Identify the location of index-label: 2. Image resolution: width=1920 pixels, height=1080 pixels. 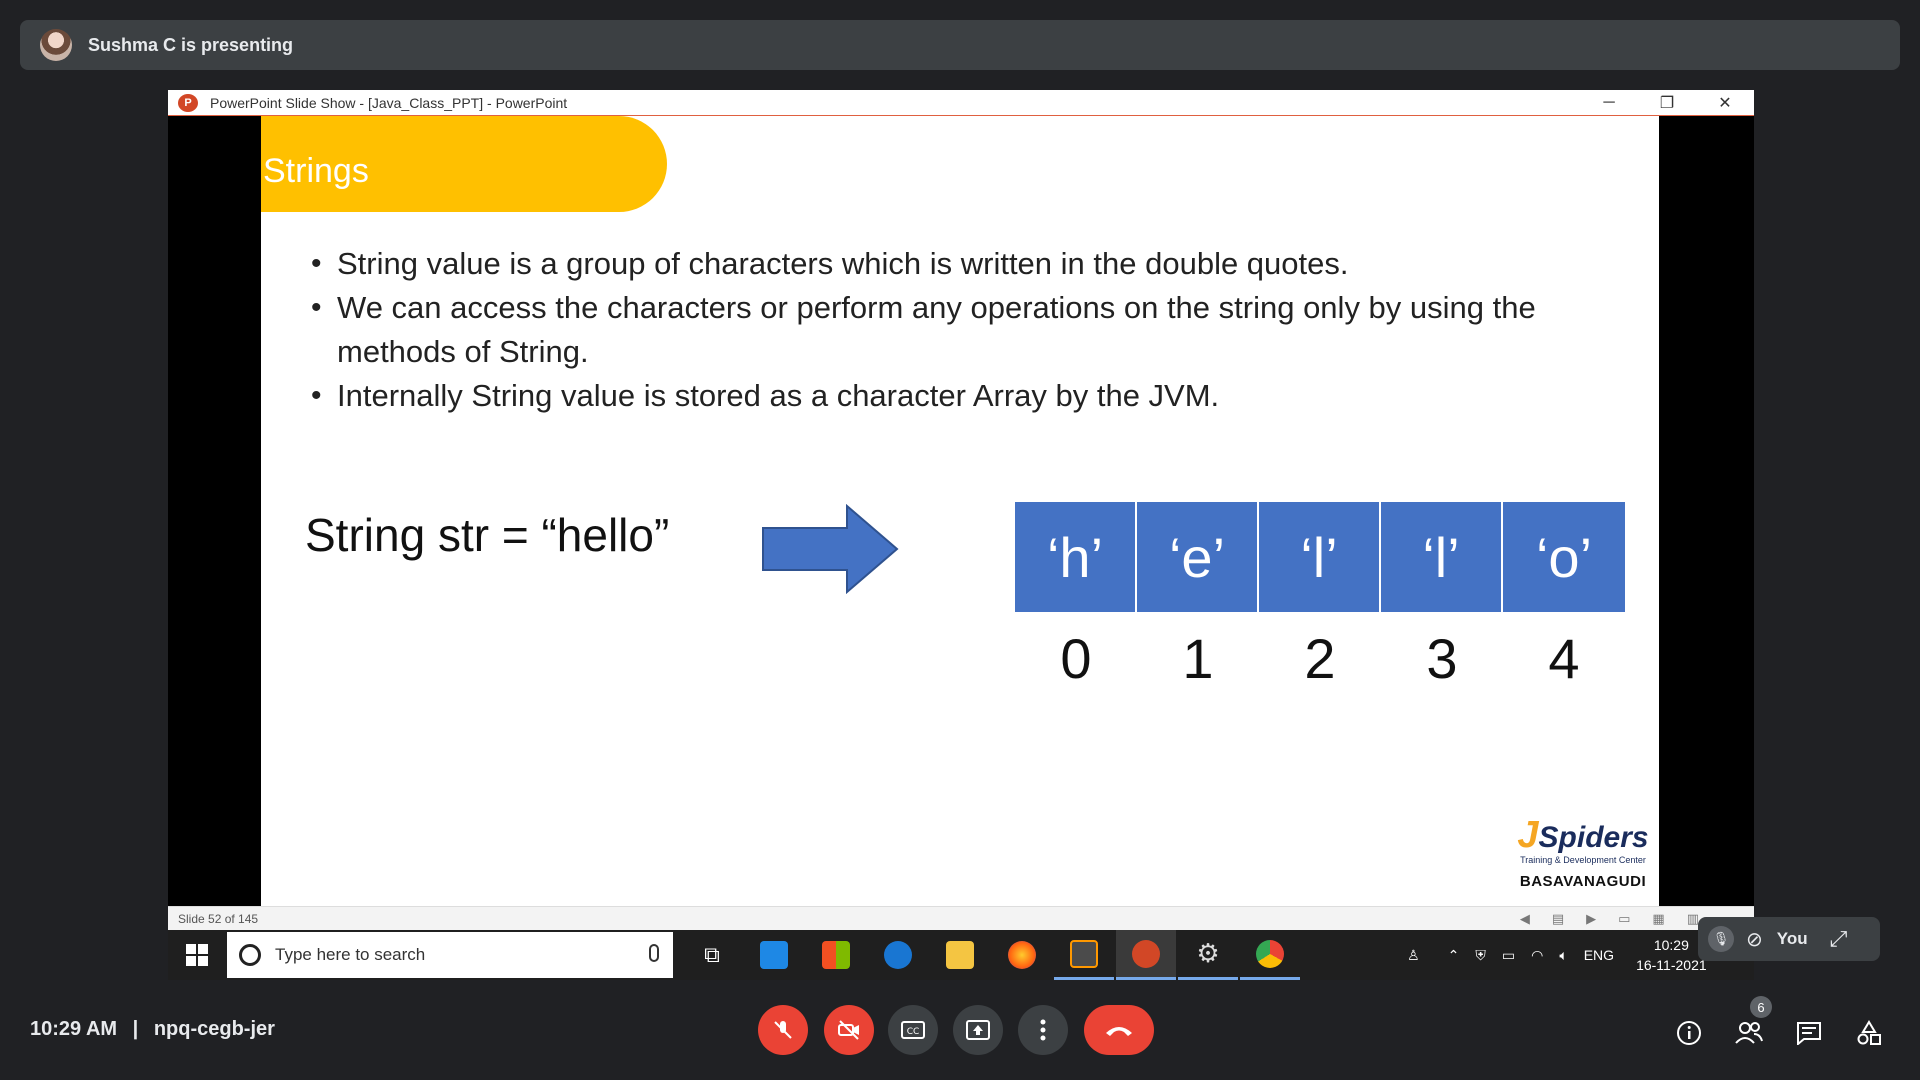
(1320, 658).